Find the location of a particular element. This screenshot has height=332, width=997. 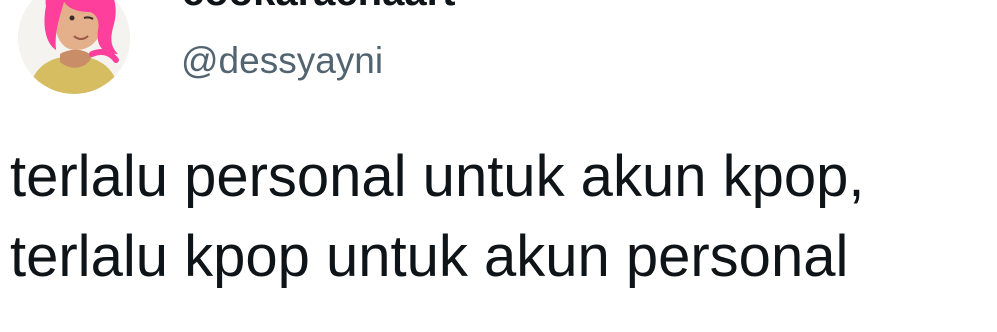

author-handle: @dessyayni is located at coordinates (282, 61).